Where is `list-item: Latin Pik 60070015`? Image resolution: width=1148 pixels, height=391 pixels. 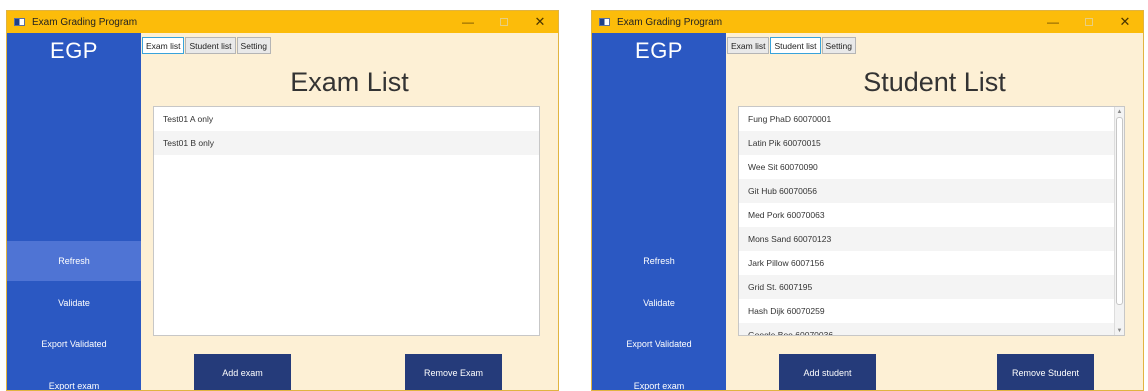
list-item: Latin Pik 60070015 is located at coordinates (926, 143).